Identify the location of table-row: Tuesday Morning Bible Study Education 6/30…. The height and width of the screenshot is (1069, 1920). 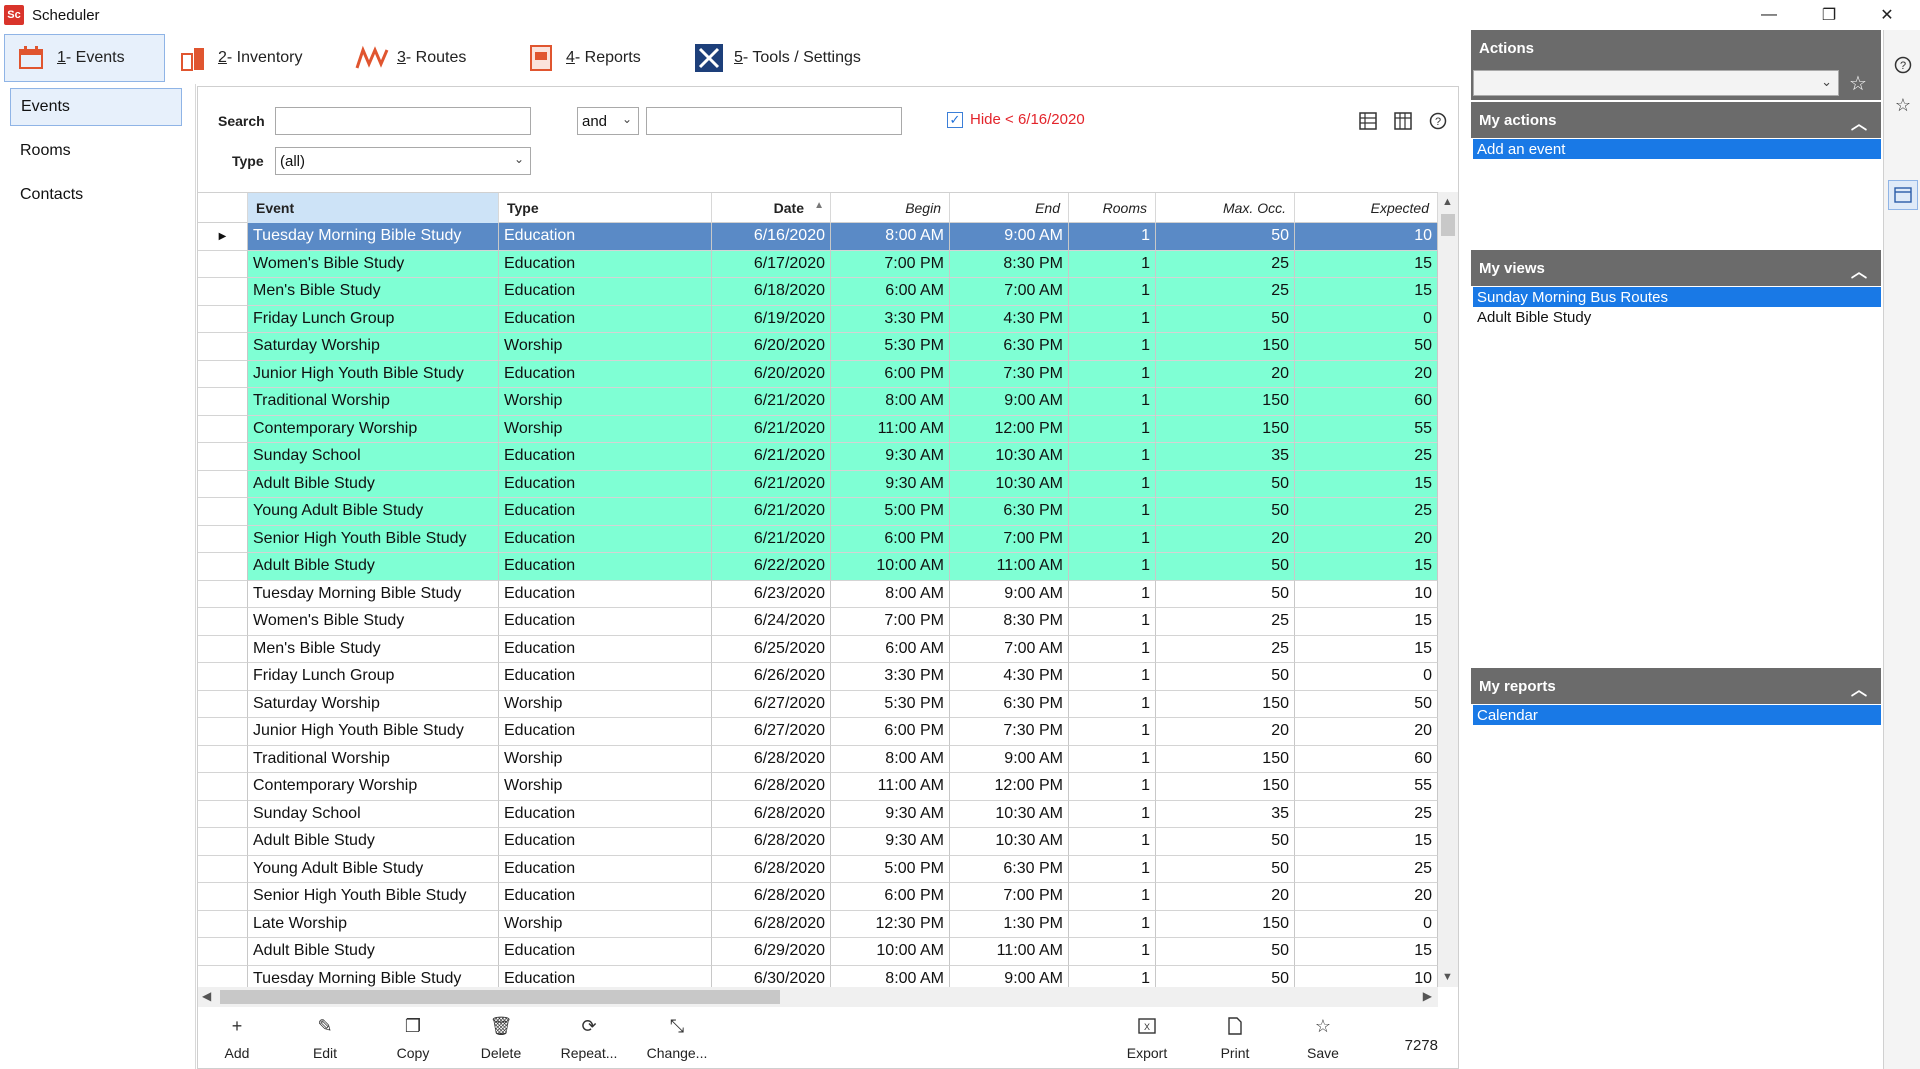
(818, 976).